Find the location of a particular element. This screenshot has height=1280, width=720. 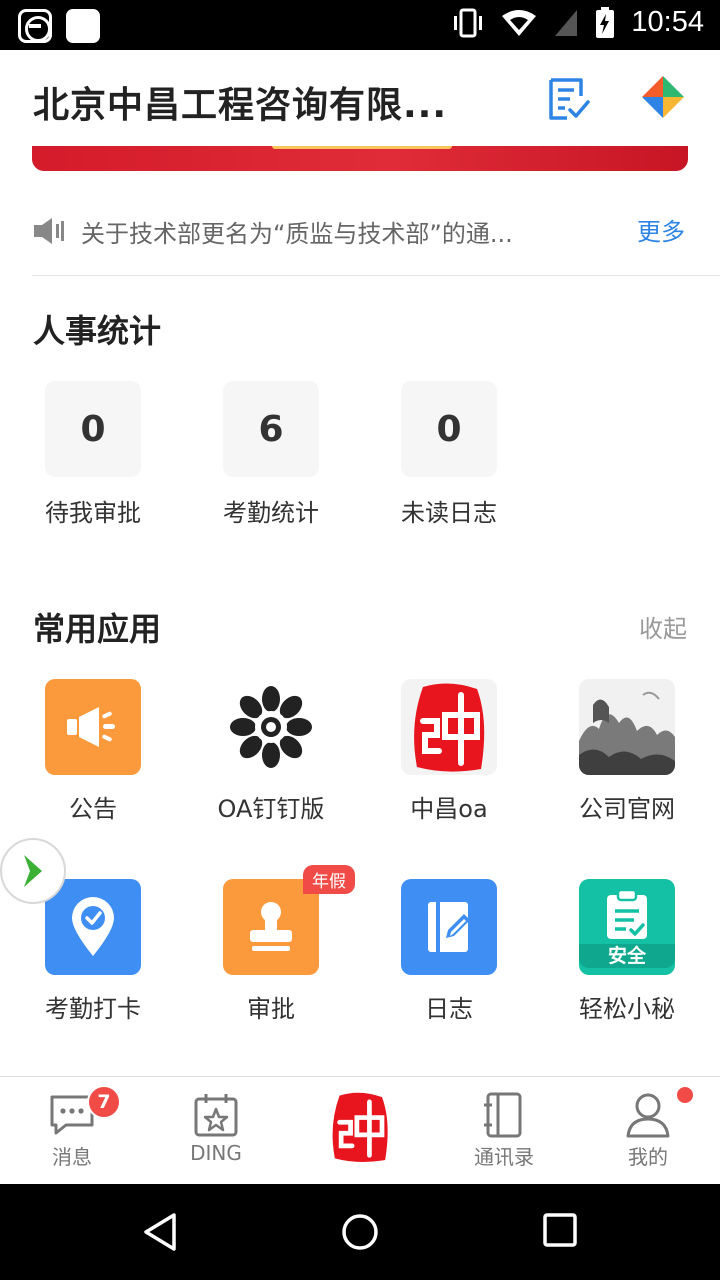

hr-stats-title: 人事统计 is located at coordinates (97, 331).